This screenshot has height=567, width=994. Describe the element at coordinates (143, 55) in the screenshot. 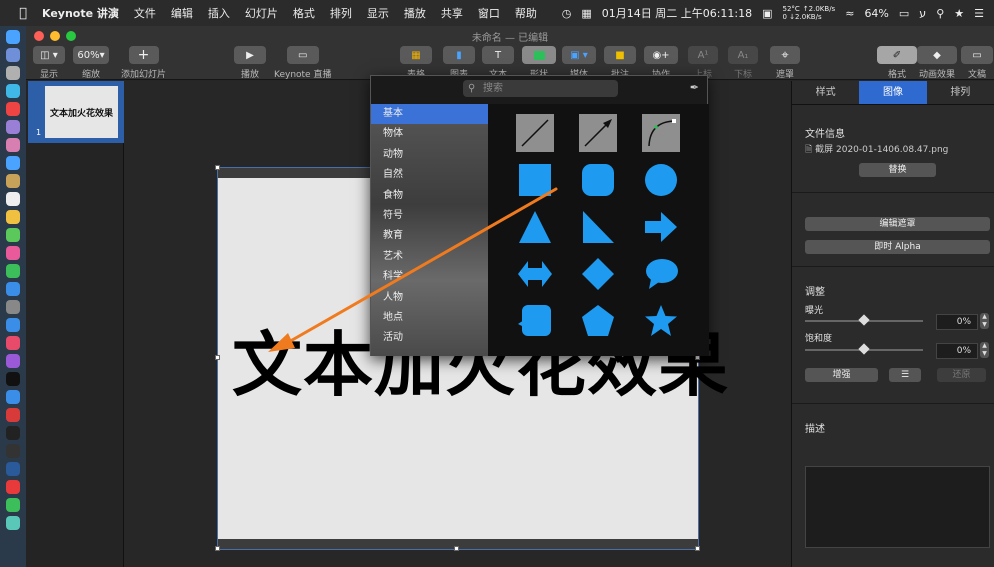

I see `add-slide-button: +` at that location.